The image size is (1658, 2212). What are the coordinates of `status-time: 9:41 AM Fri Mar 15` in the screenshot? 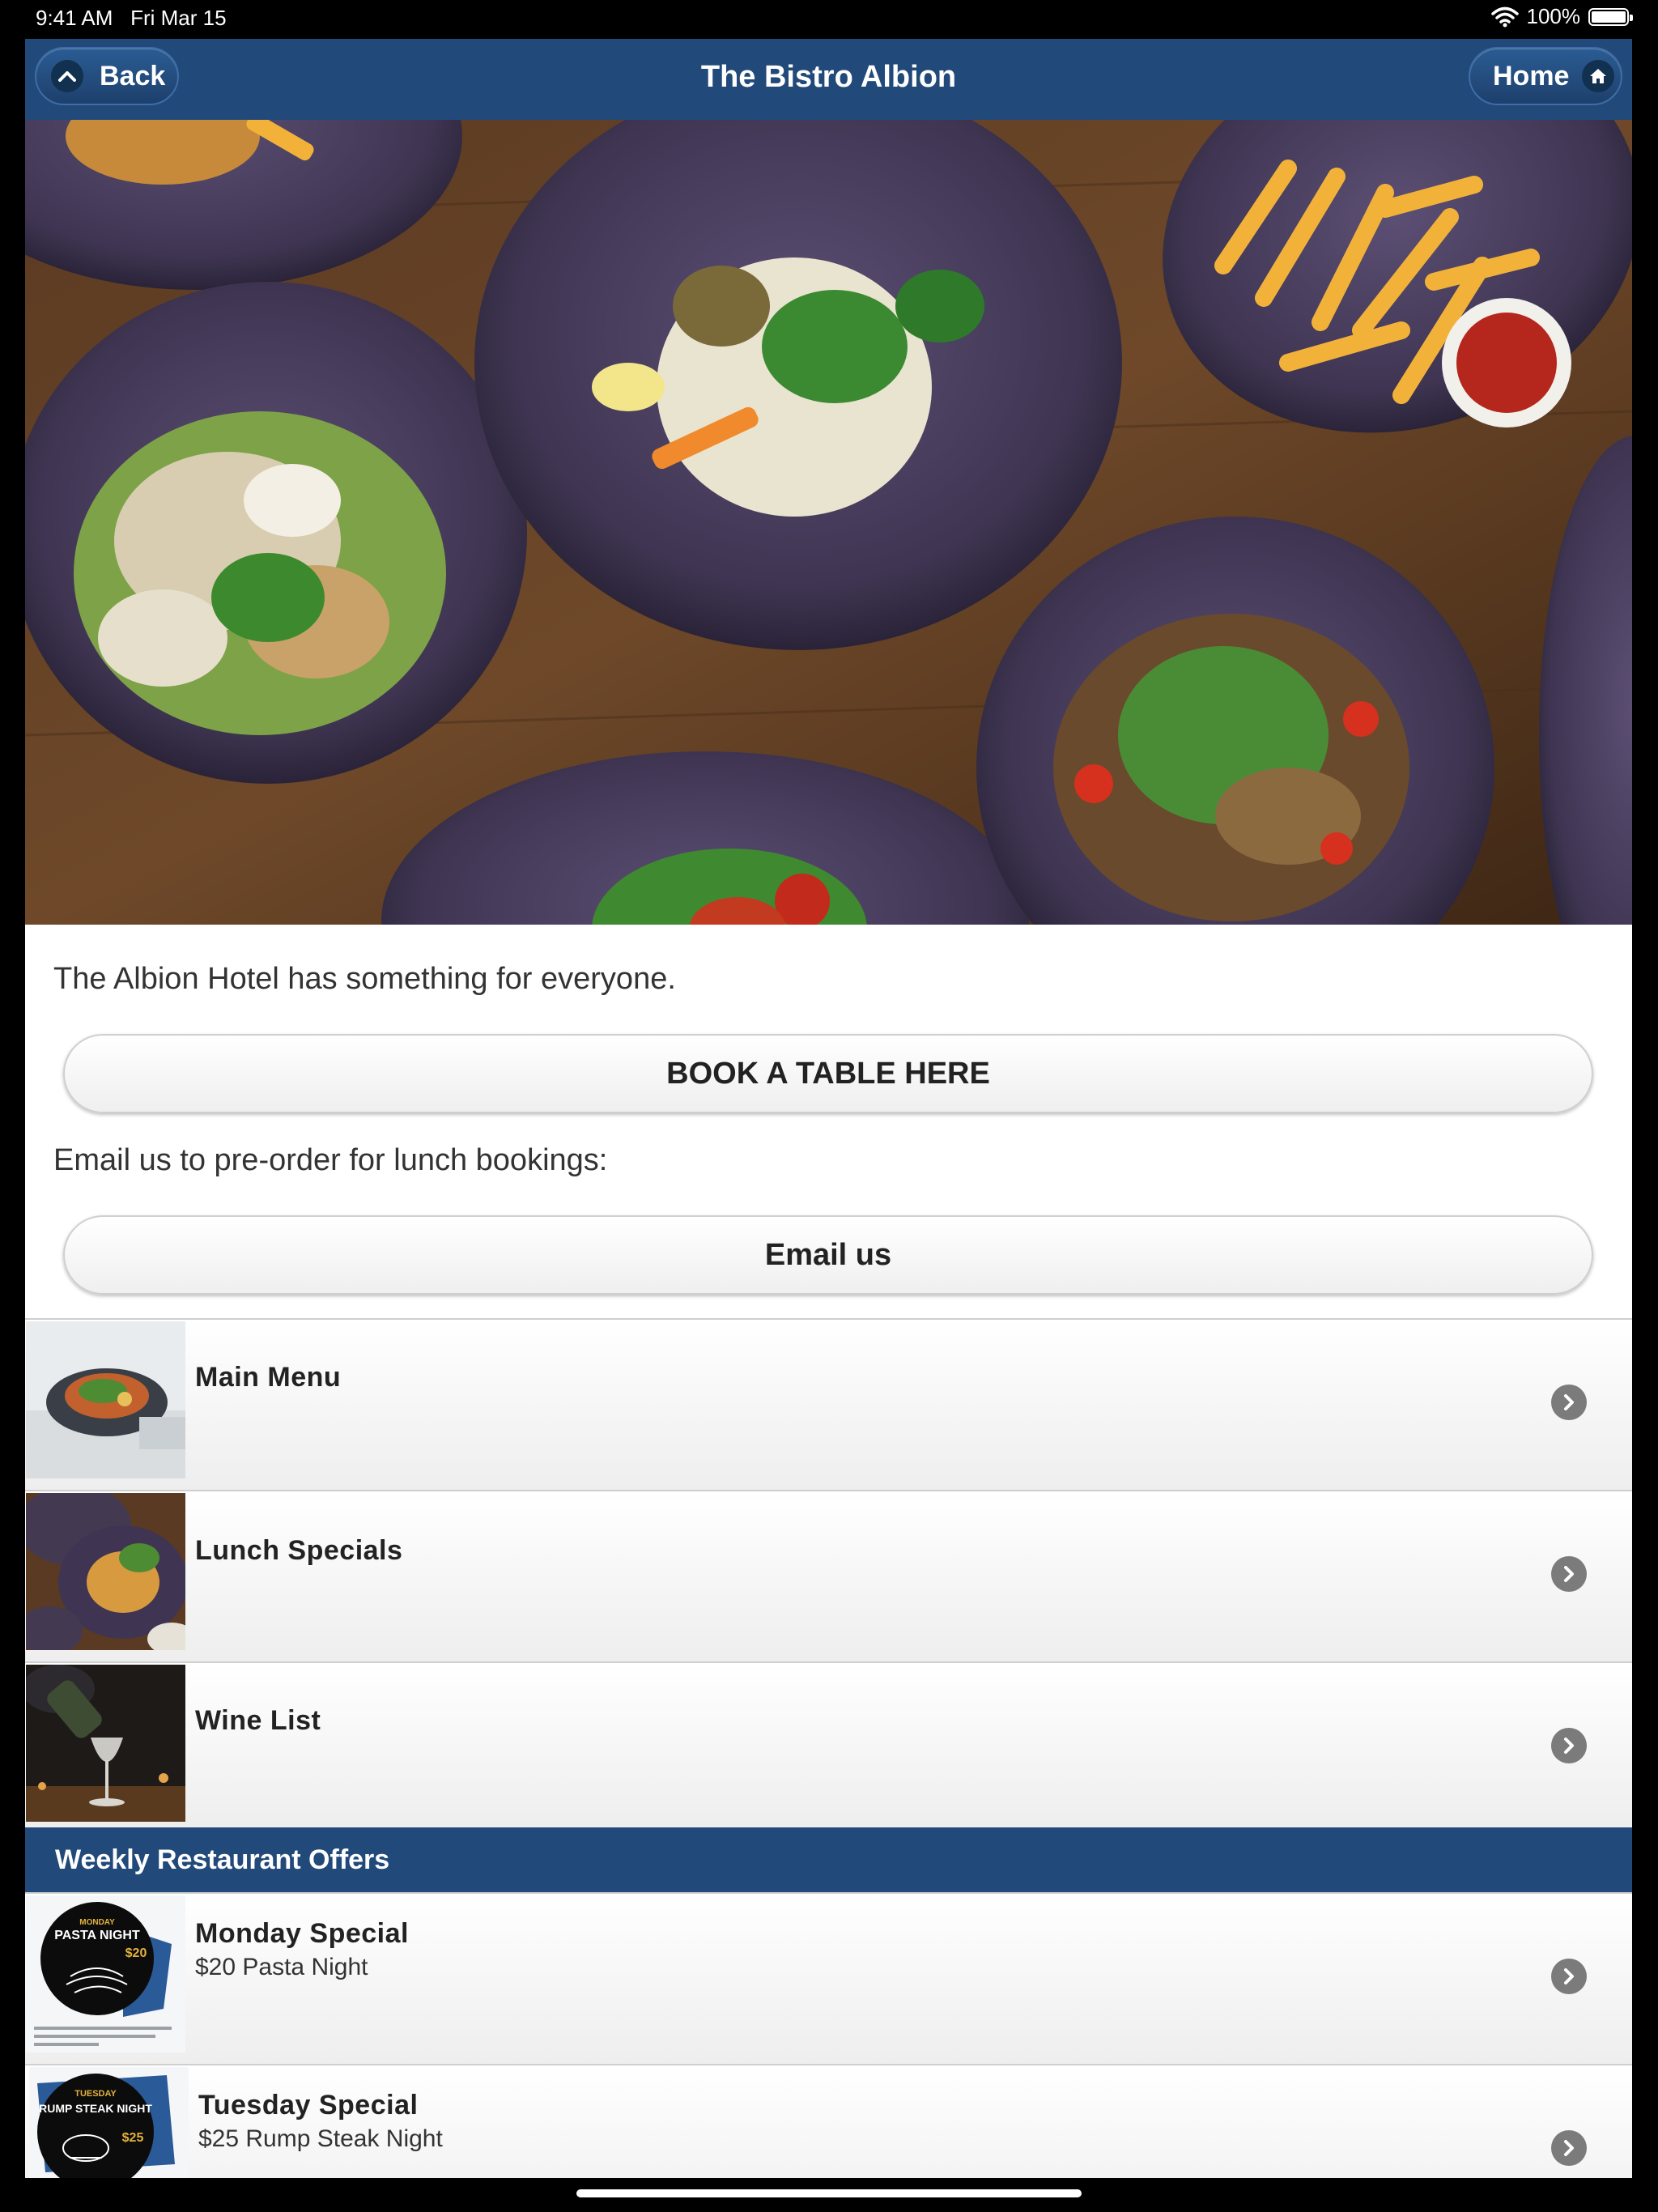 It's located at (131, 18).